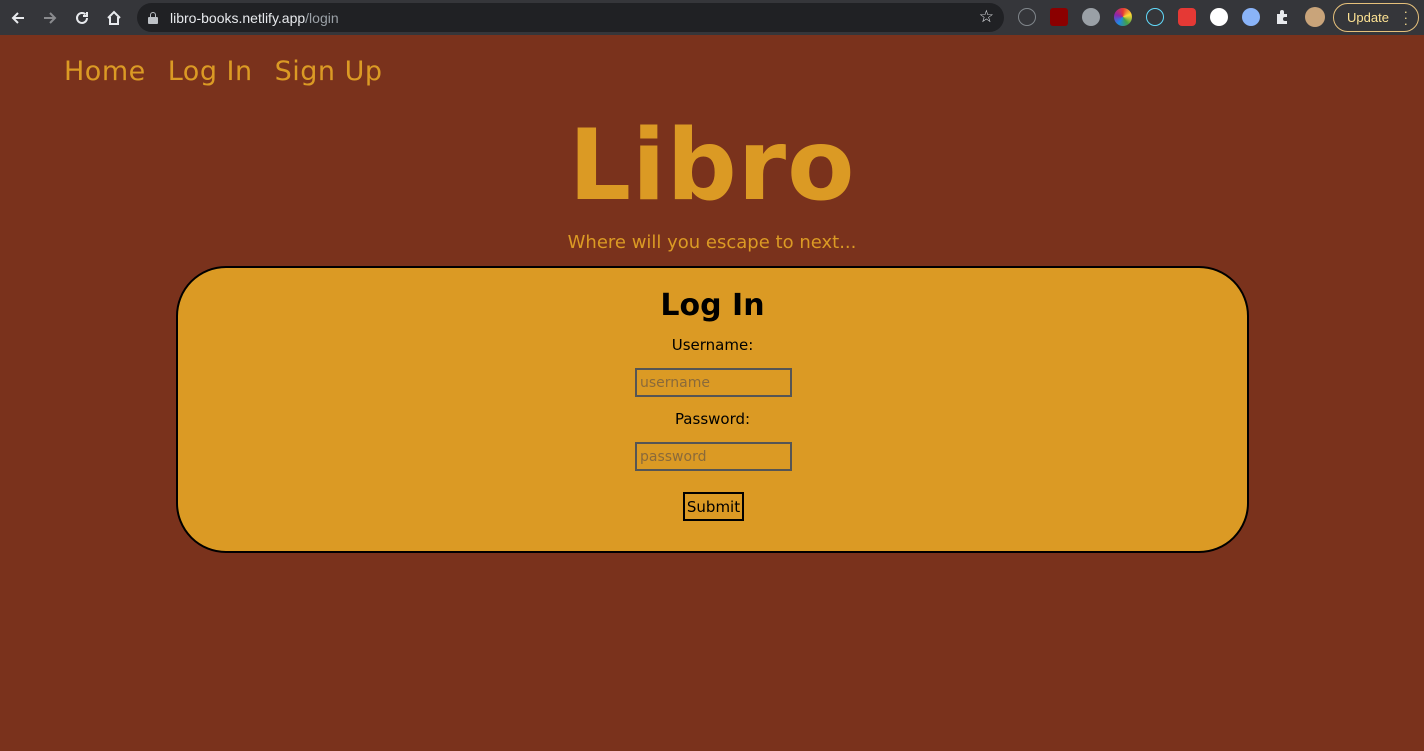 The image size is (1424, 751). What do you see at coordinates (1059, 17) in the screenshot?
I see `ublock-icon` at bounding box center [1059, 17].